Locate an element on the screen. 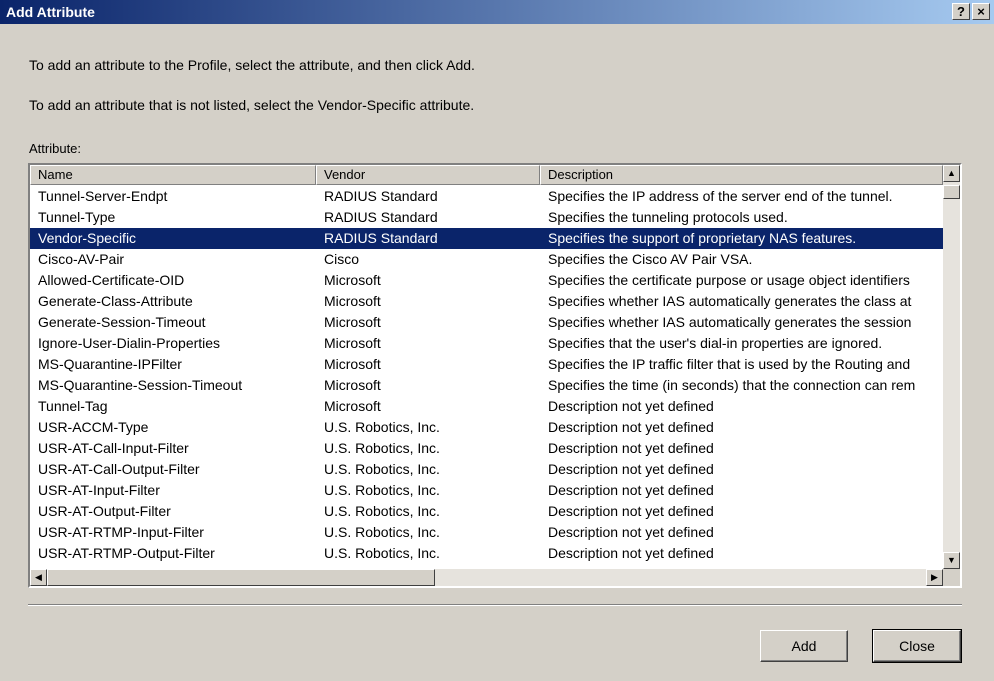 This screenshot has height=681, width=994. scroll-down-icon: ▼ is located at coordinates (951, 560).